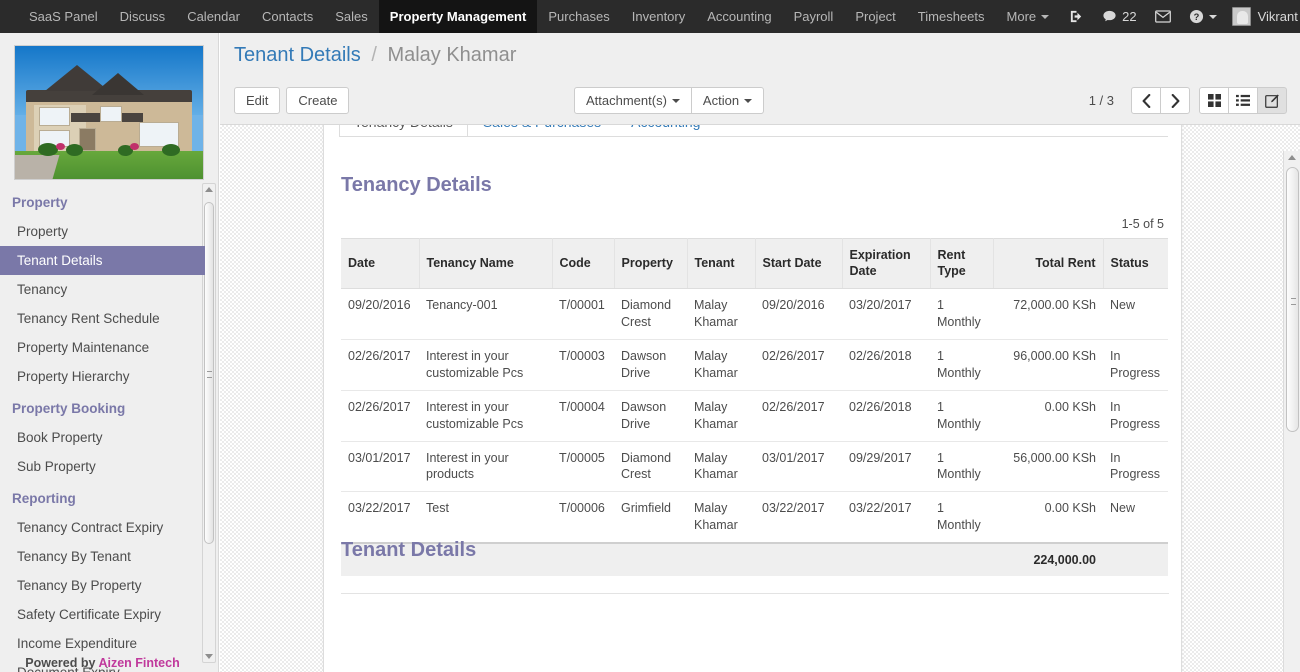 This screenshot has width=1300, height=672. I want to click on column-header-date: Date, so click(380, 263).